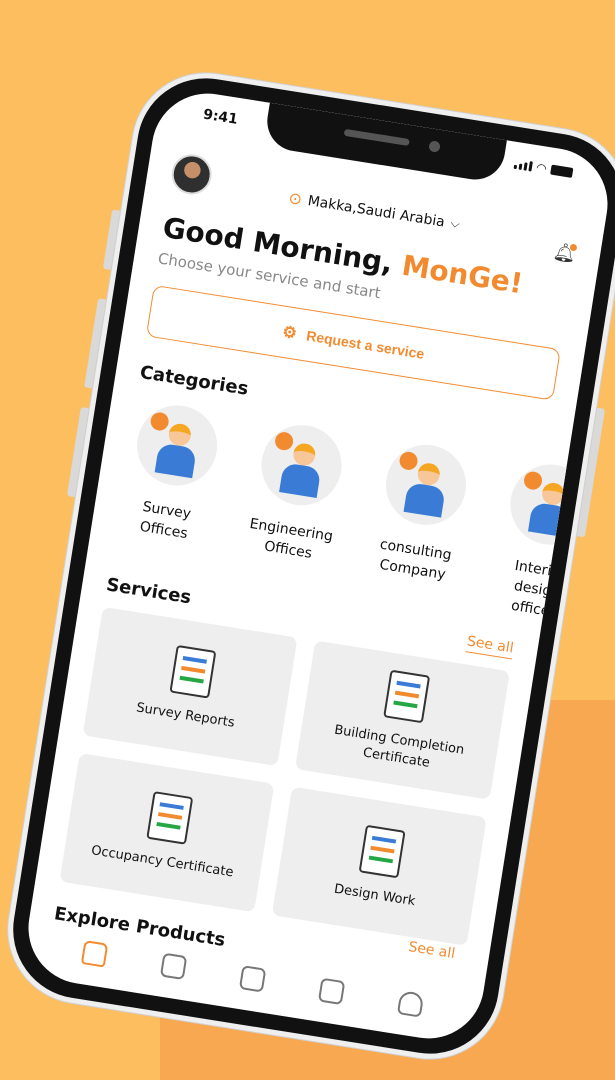  I want to click on status-icons: ◠, so click(543, 168).